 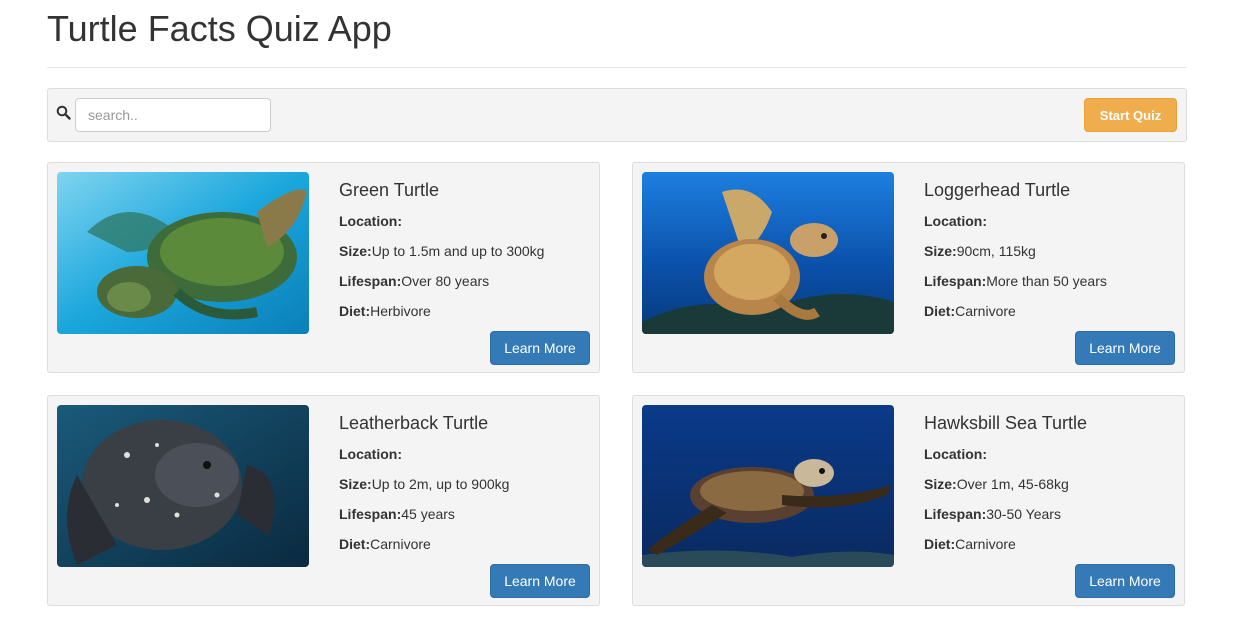 I want to click on lifespan-row: Lifespan:More than 50 years, so click(x=1015, y=281).